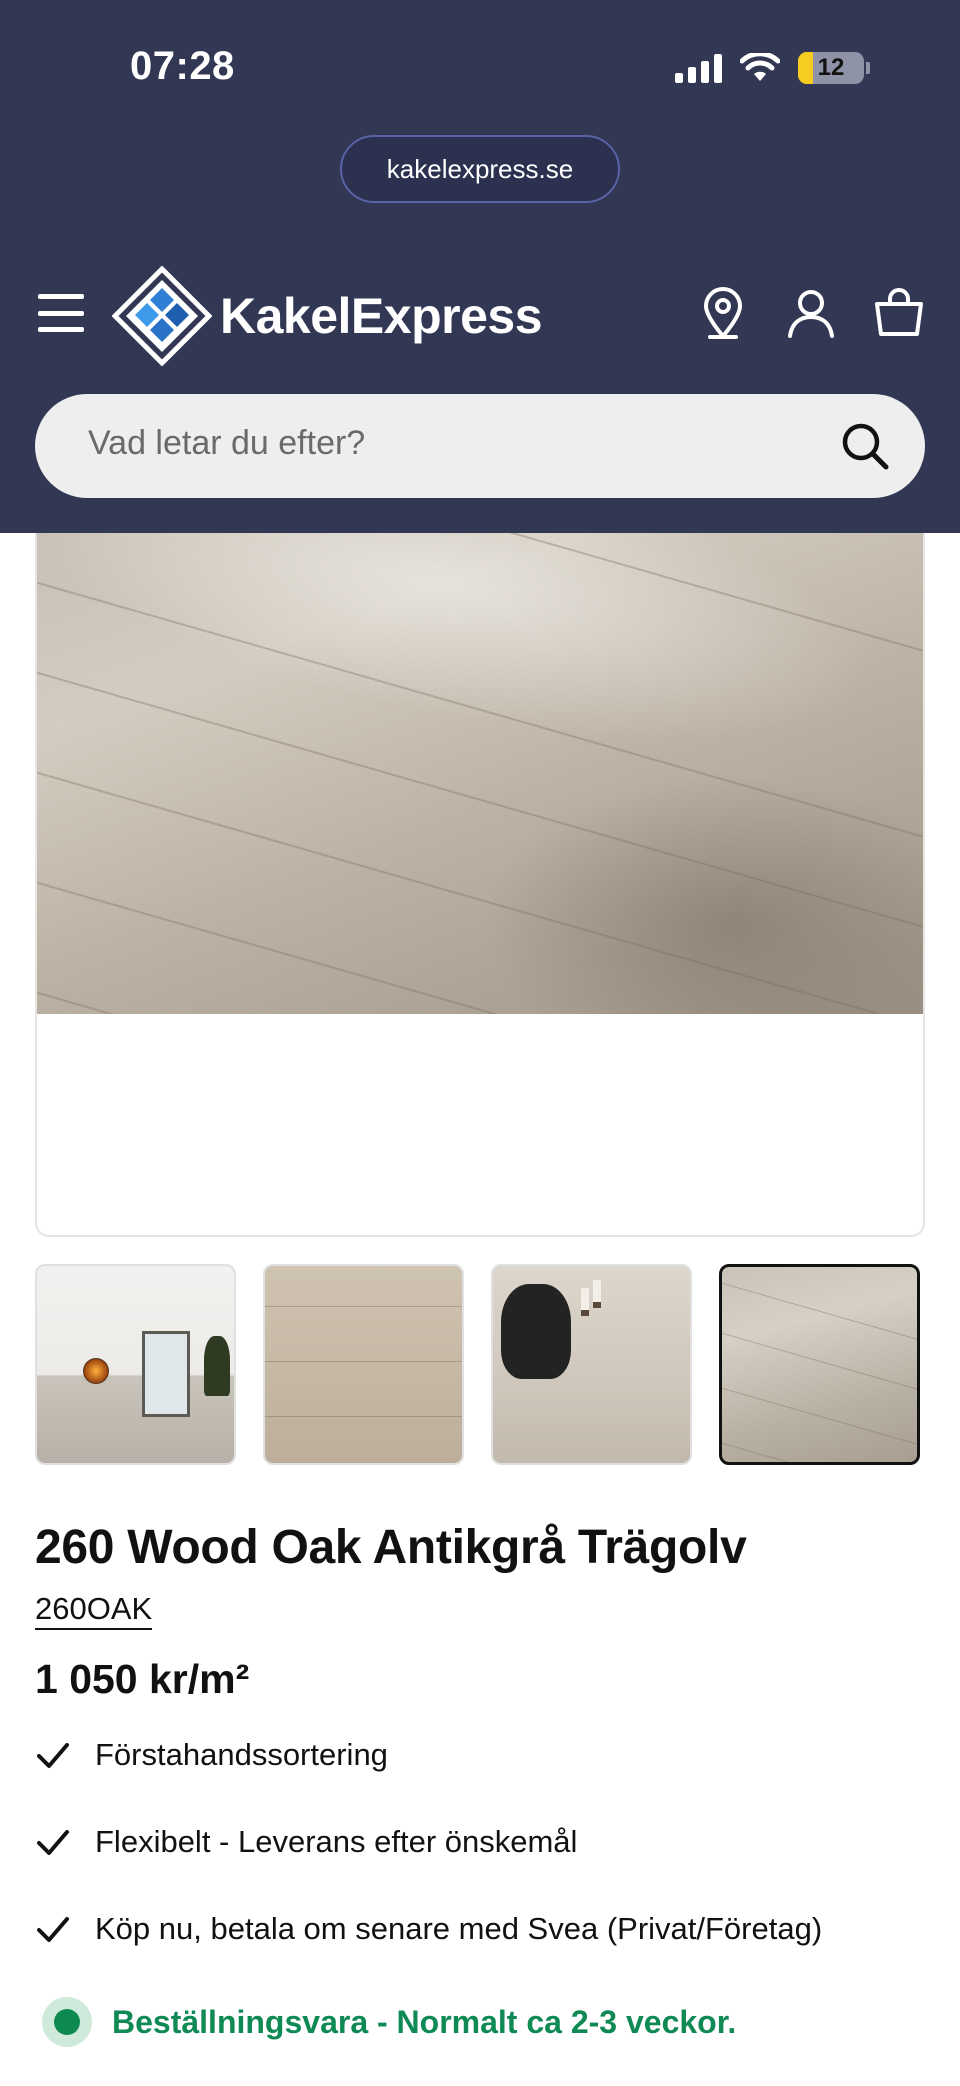 This screenshot has width=960, height=2086. Describe the element at coordinates (760, 67) in the screenshot. I see `wifi-icon` at that location.